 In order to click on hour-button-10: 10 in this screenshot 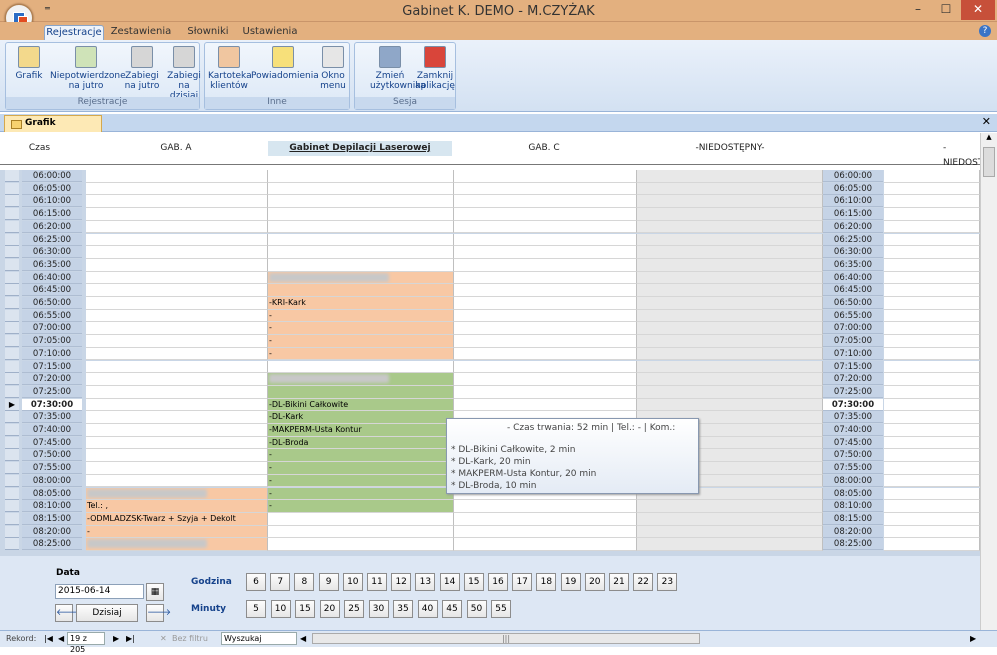, I will do `click(352, 582)`.